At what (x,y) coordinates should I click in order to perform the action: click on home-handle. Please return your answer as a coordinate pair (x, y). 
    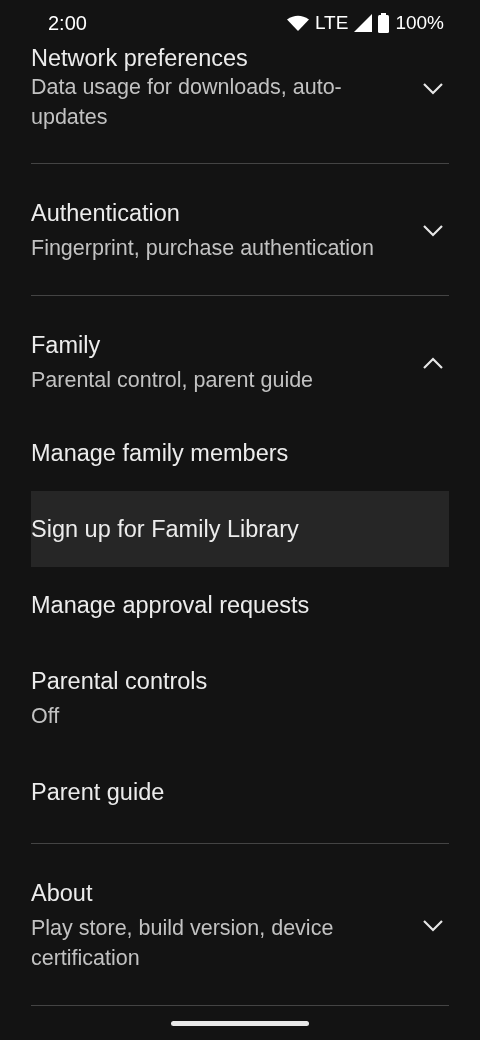
    Looking at the image, I should click on (240, 1023).